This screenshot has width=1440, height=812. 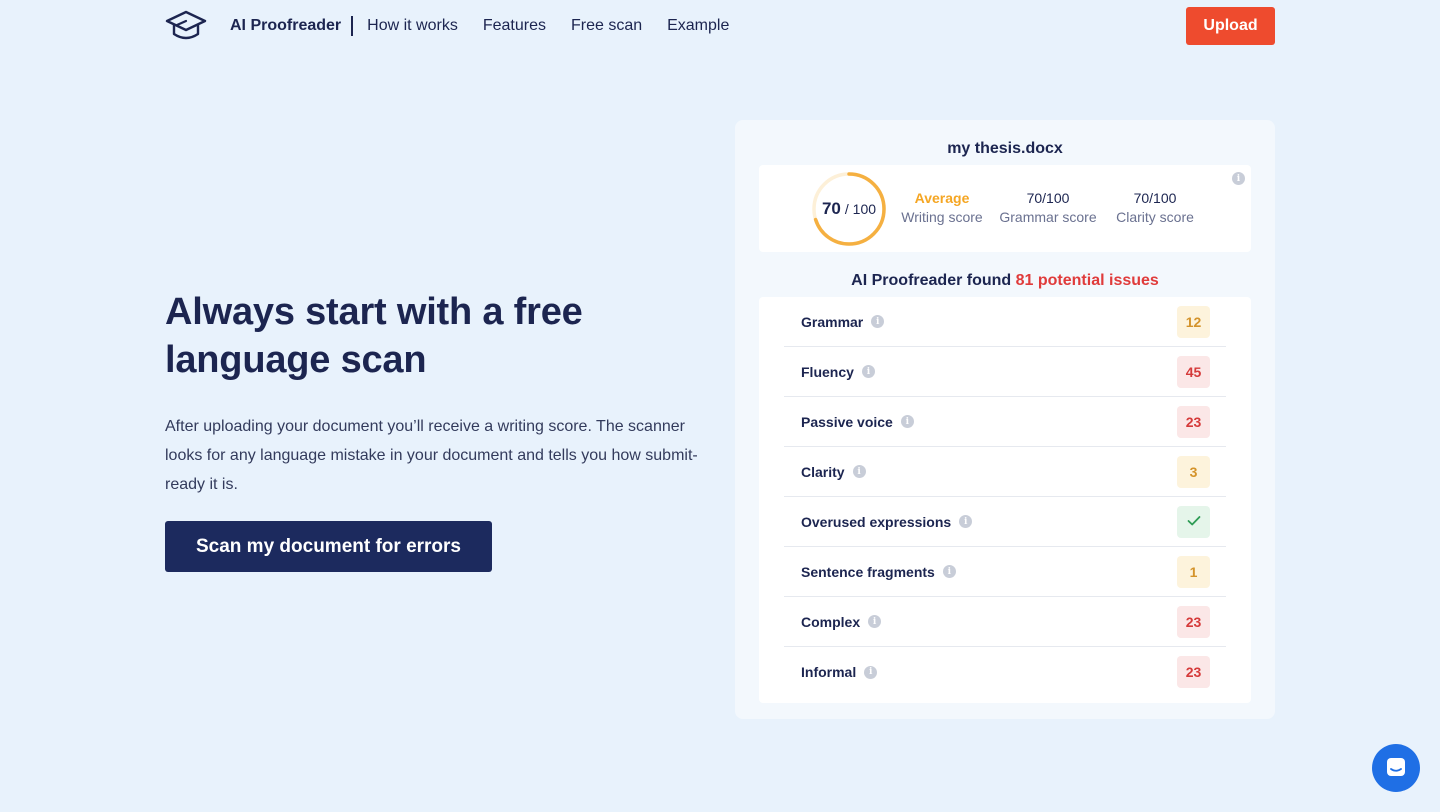 I want to click on issue-name: Complex, so click(x=831, y=621).